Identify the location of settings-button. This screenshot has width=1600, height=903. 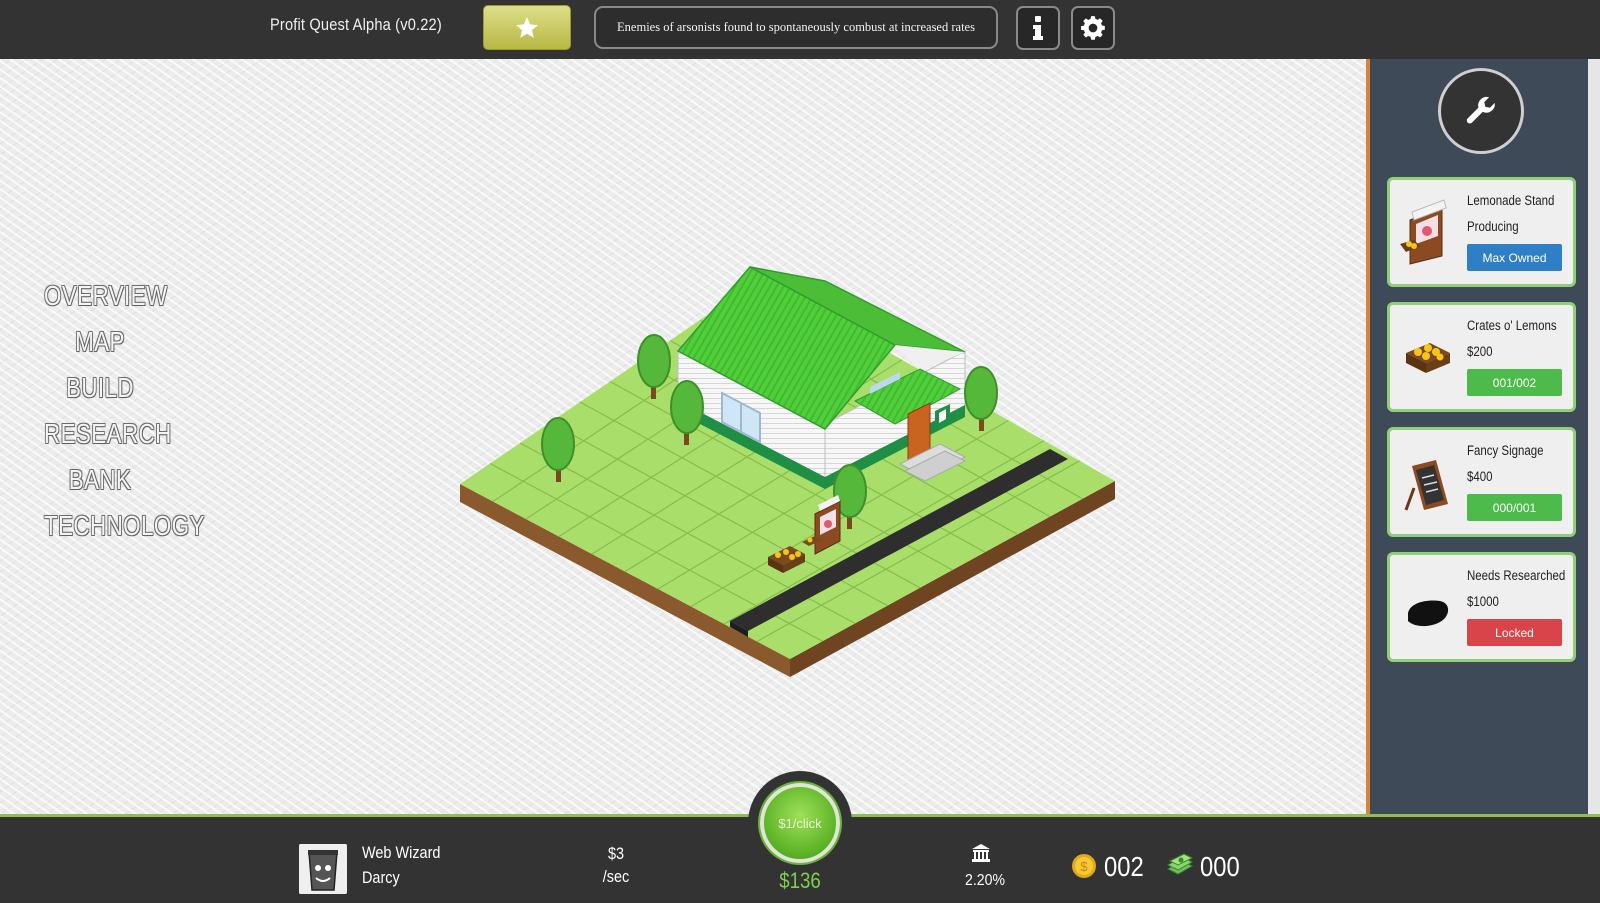
(1093, 28).